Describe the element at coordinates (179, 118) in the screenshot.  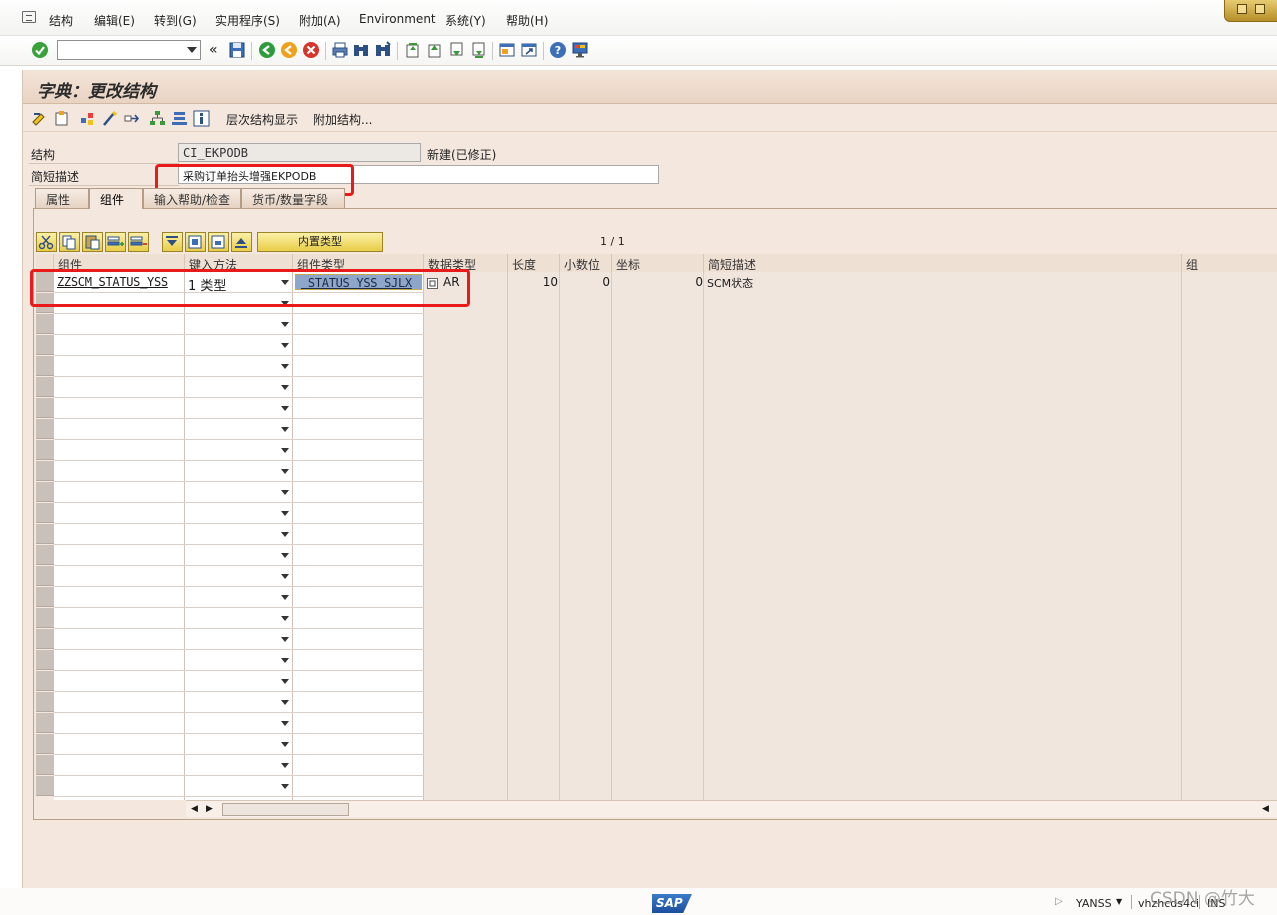
I see `navigation-window-icon` at that location.